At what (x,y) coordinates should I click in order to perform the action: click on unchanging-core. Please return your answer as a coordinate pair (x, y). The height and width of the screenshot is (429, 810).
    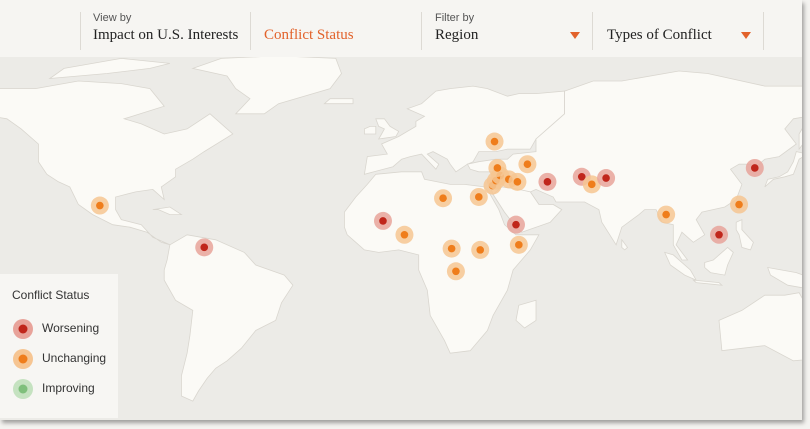
    Looking at the image, I should click on (23, 359).